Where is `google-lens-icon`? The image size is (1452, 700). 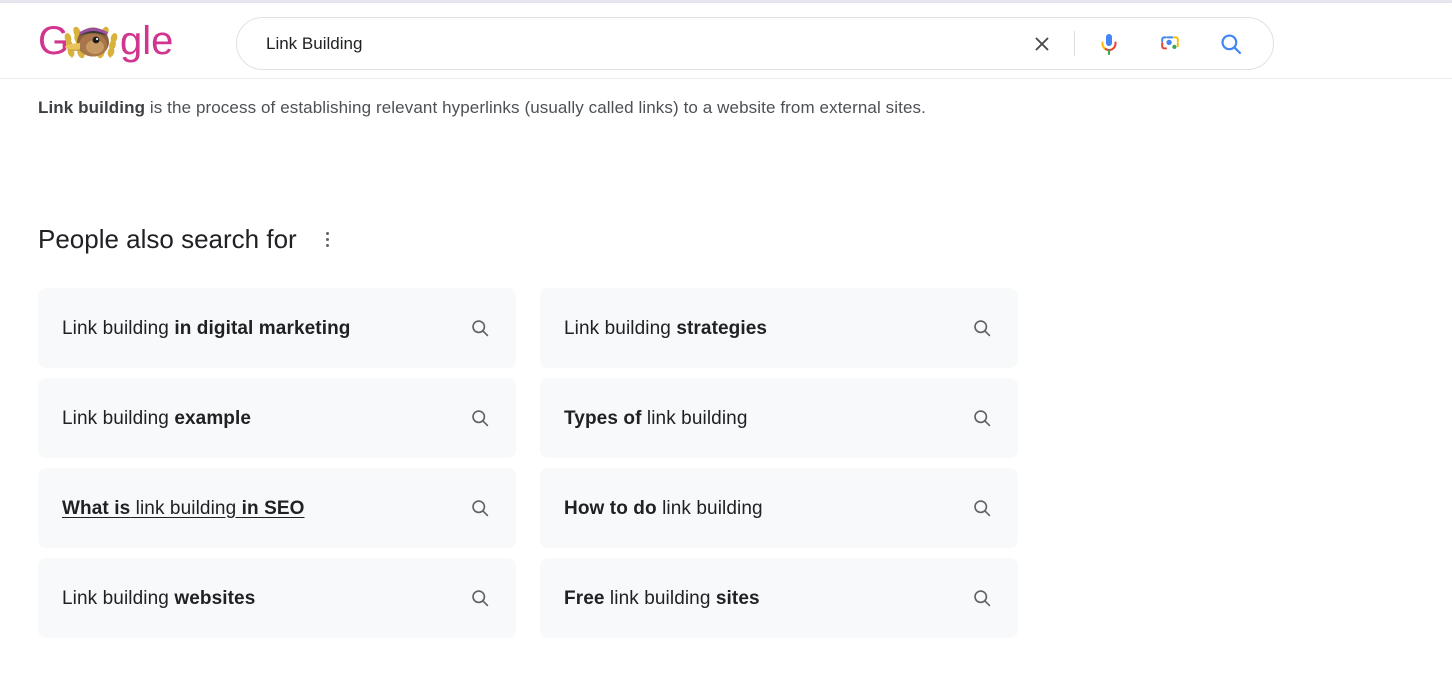
google-lens-icon is located at coordinates (1170, 42).